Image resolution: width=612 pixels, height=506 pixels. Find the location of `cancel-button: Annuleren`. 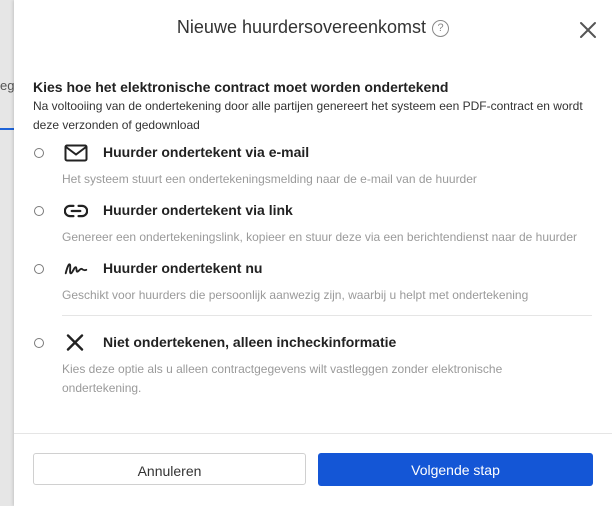

cancel-button: Annuleren is located at coordinates (169, 469).